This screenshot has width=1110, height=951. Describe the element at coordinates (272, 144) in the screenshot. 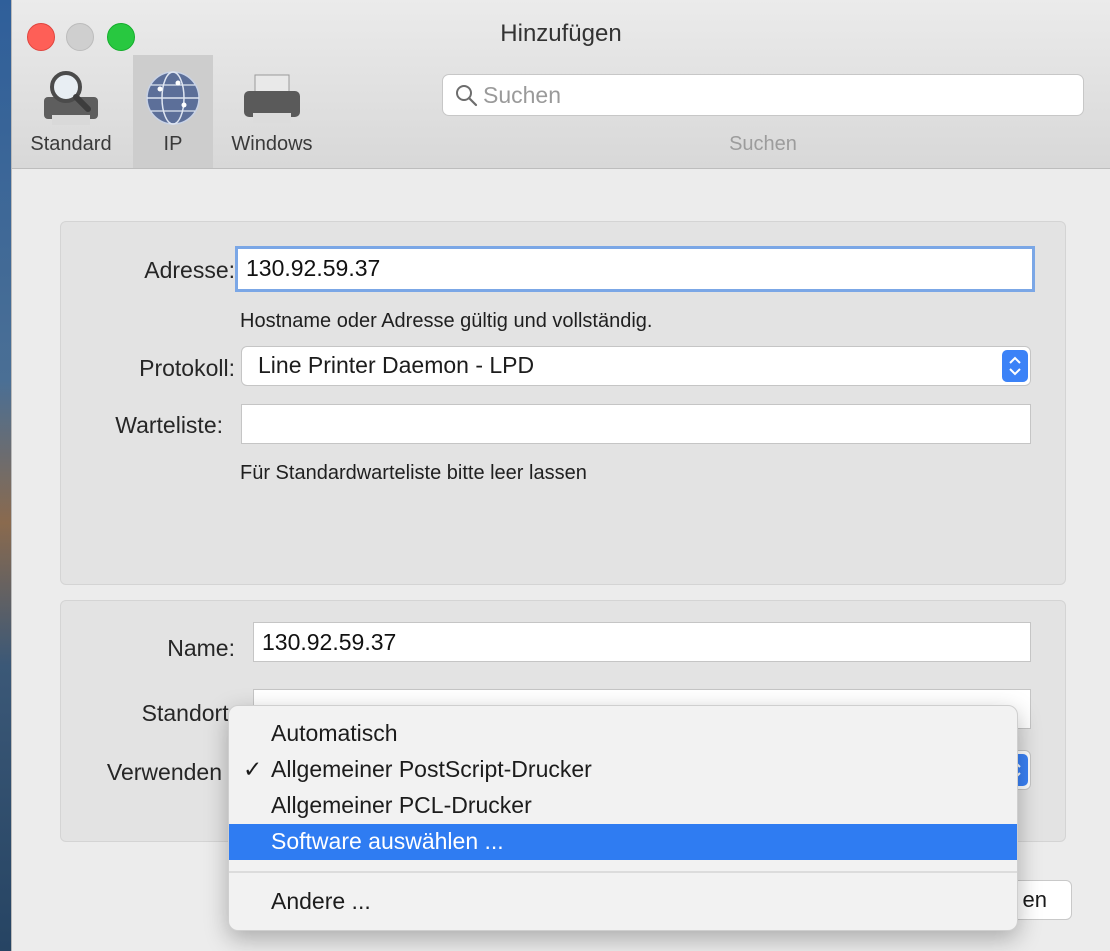

I see `tab-windows-label: Windows` at that location.